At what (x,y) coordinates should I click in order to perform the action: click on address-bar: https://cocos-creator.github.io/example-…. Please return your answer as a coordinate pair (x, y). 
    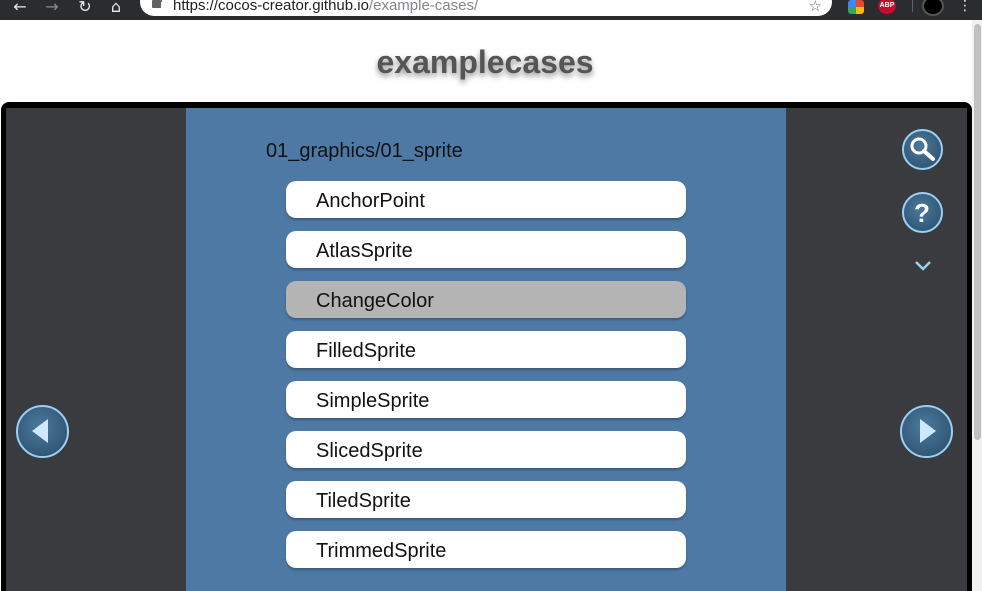
    Looking at the image, I should click on (486, 8).